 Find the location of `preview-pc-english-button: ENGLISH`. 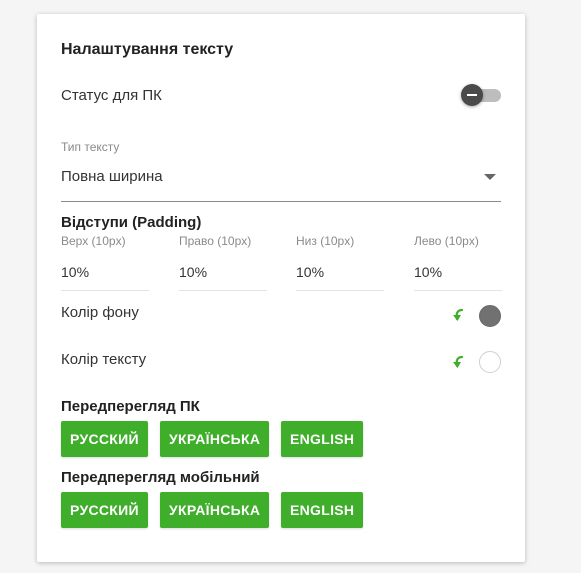

preview-pc-english-button: ENGLISH is located at coordinates (322, 439).